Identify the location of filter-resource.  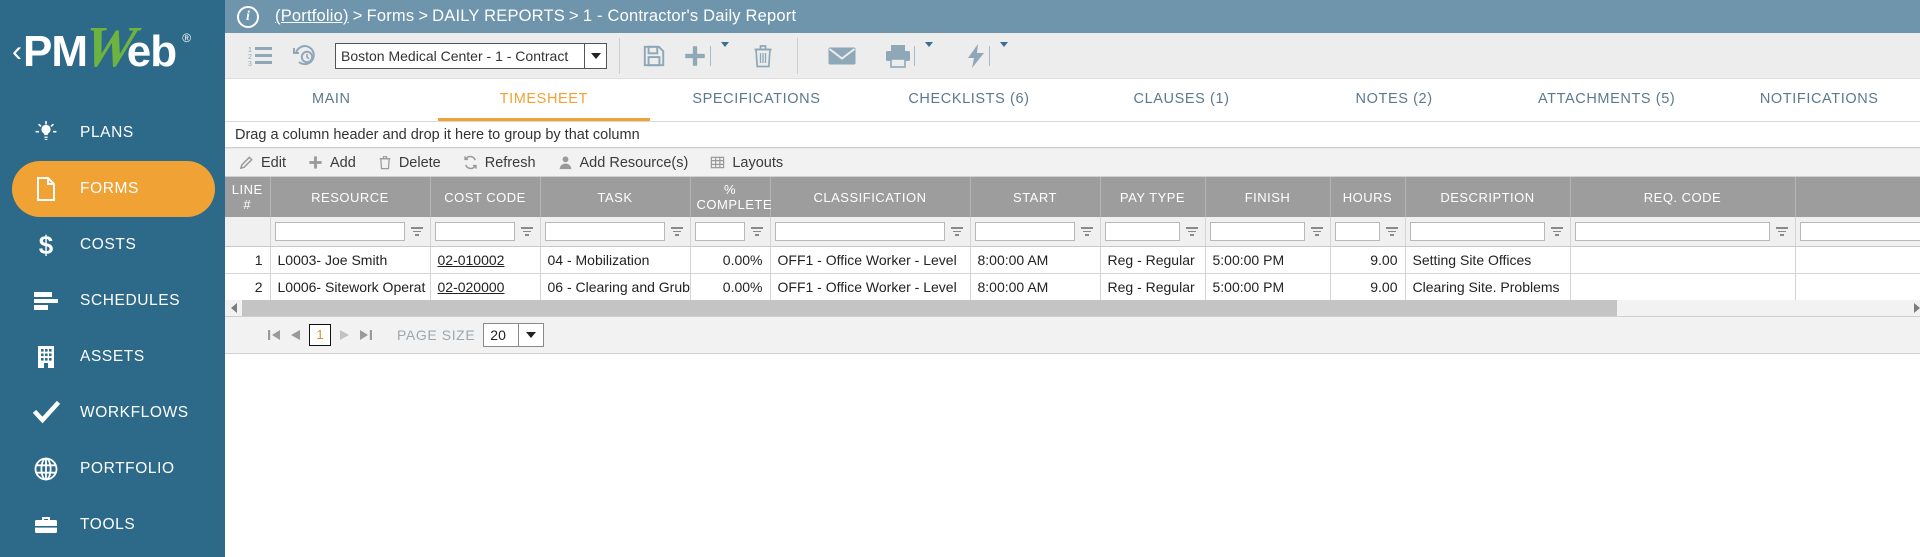
(350, 232).